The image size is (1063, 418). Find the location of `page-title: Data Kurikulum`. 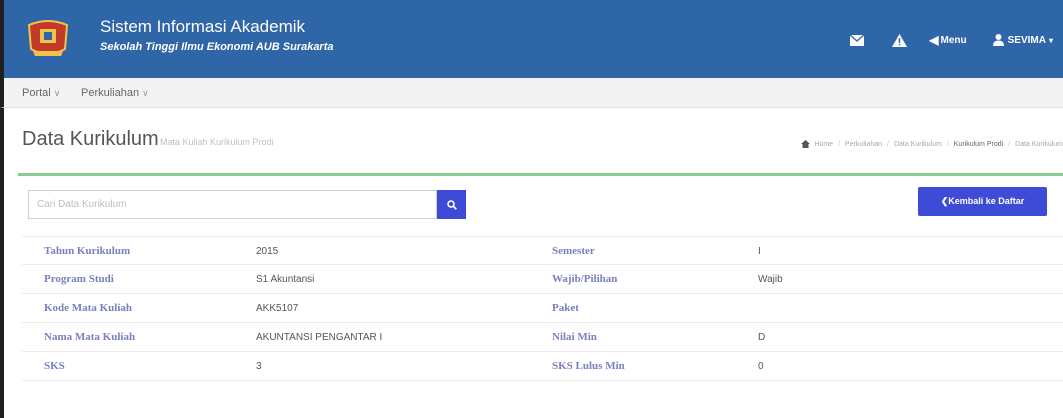

page-title: Data Kurikulum is located at coordinates (90, 139).